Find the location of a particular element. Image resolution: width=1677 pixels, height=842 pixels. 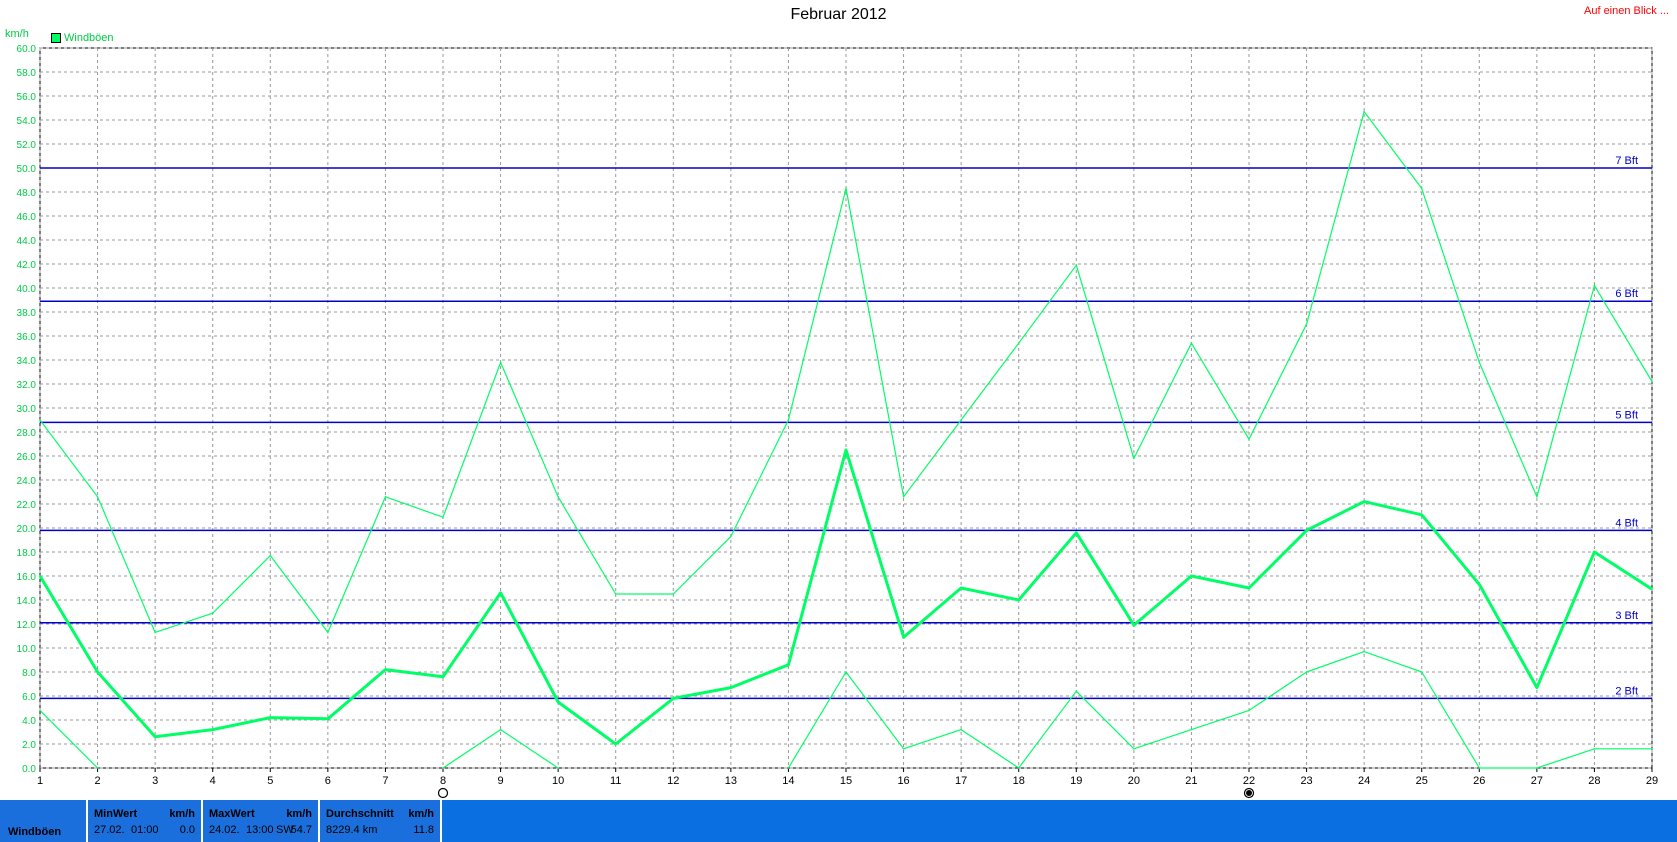

beaufort-label: 3 Bft is located at coordinates (1626, 616).